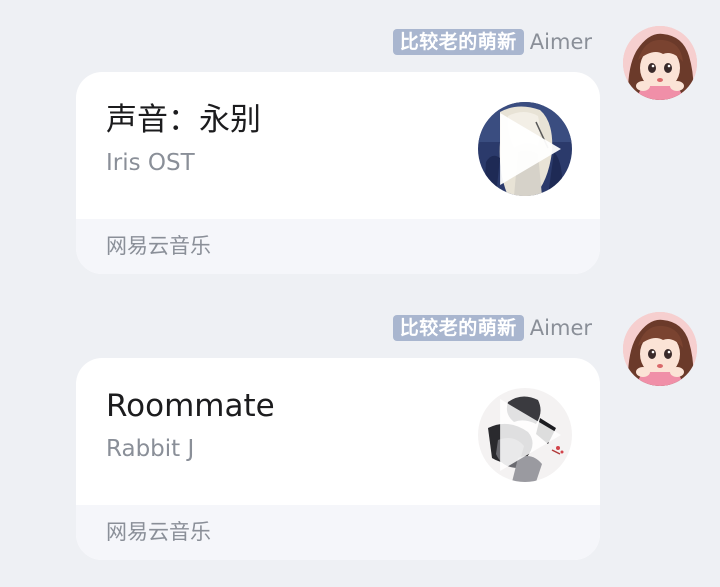 The image size is (720, 587). I want to click on song-artist: Rabbit J, so click(150, 449).